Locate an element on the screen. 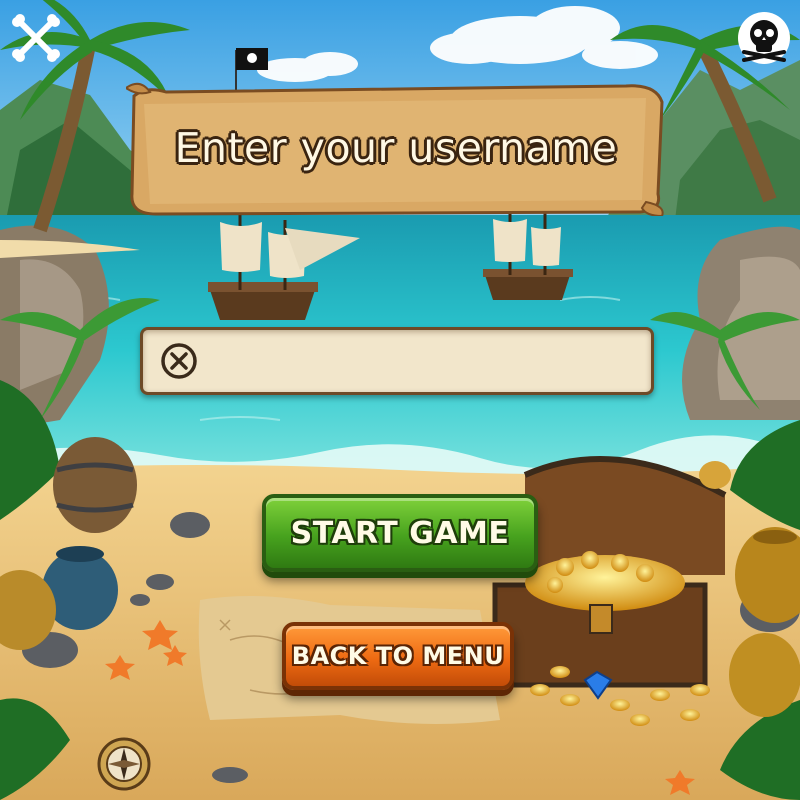  compass-icon is located at coordinates (124, 764).